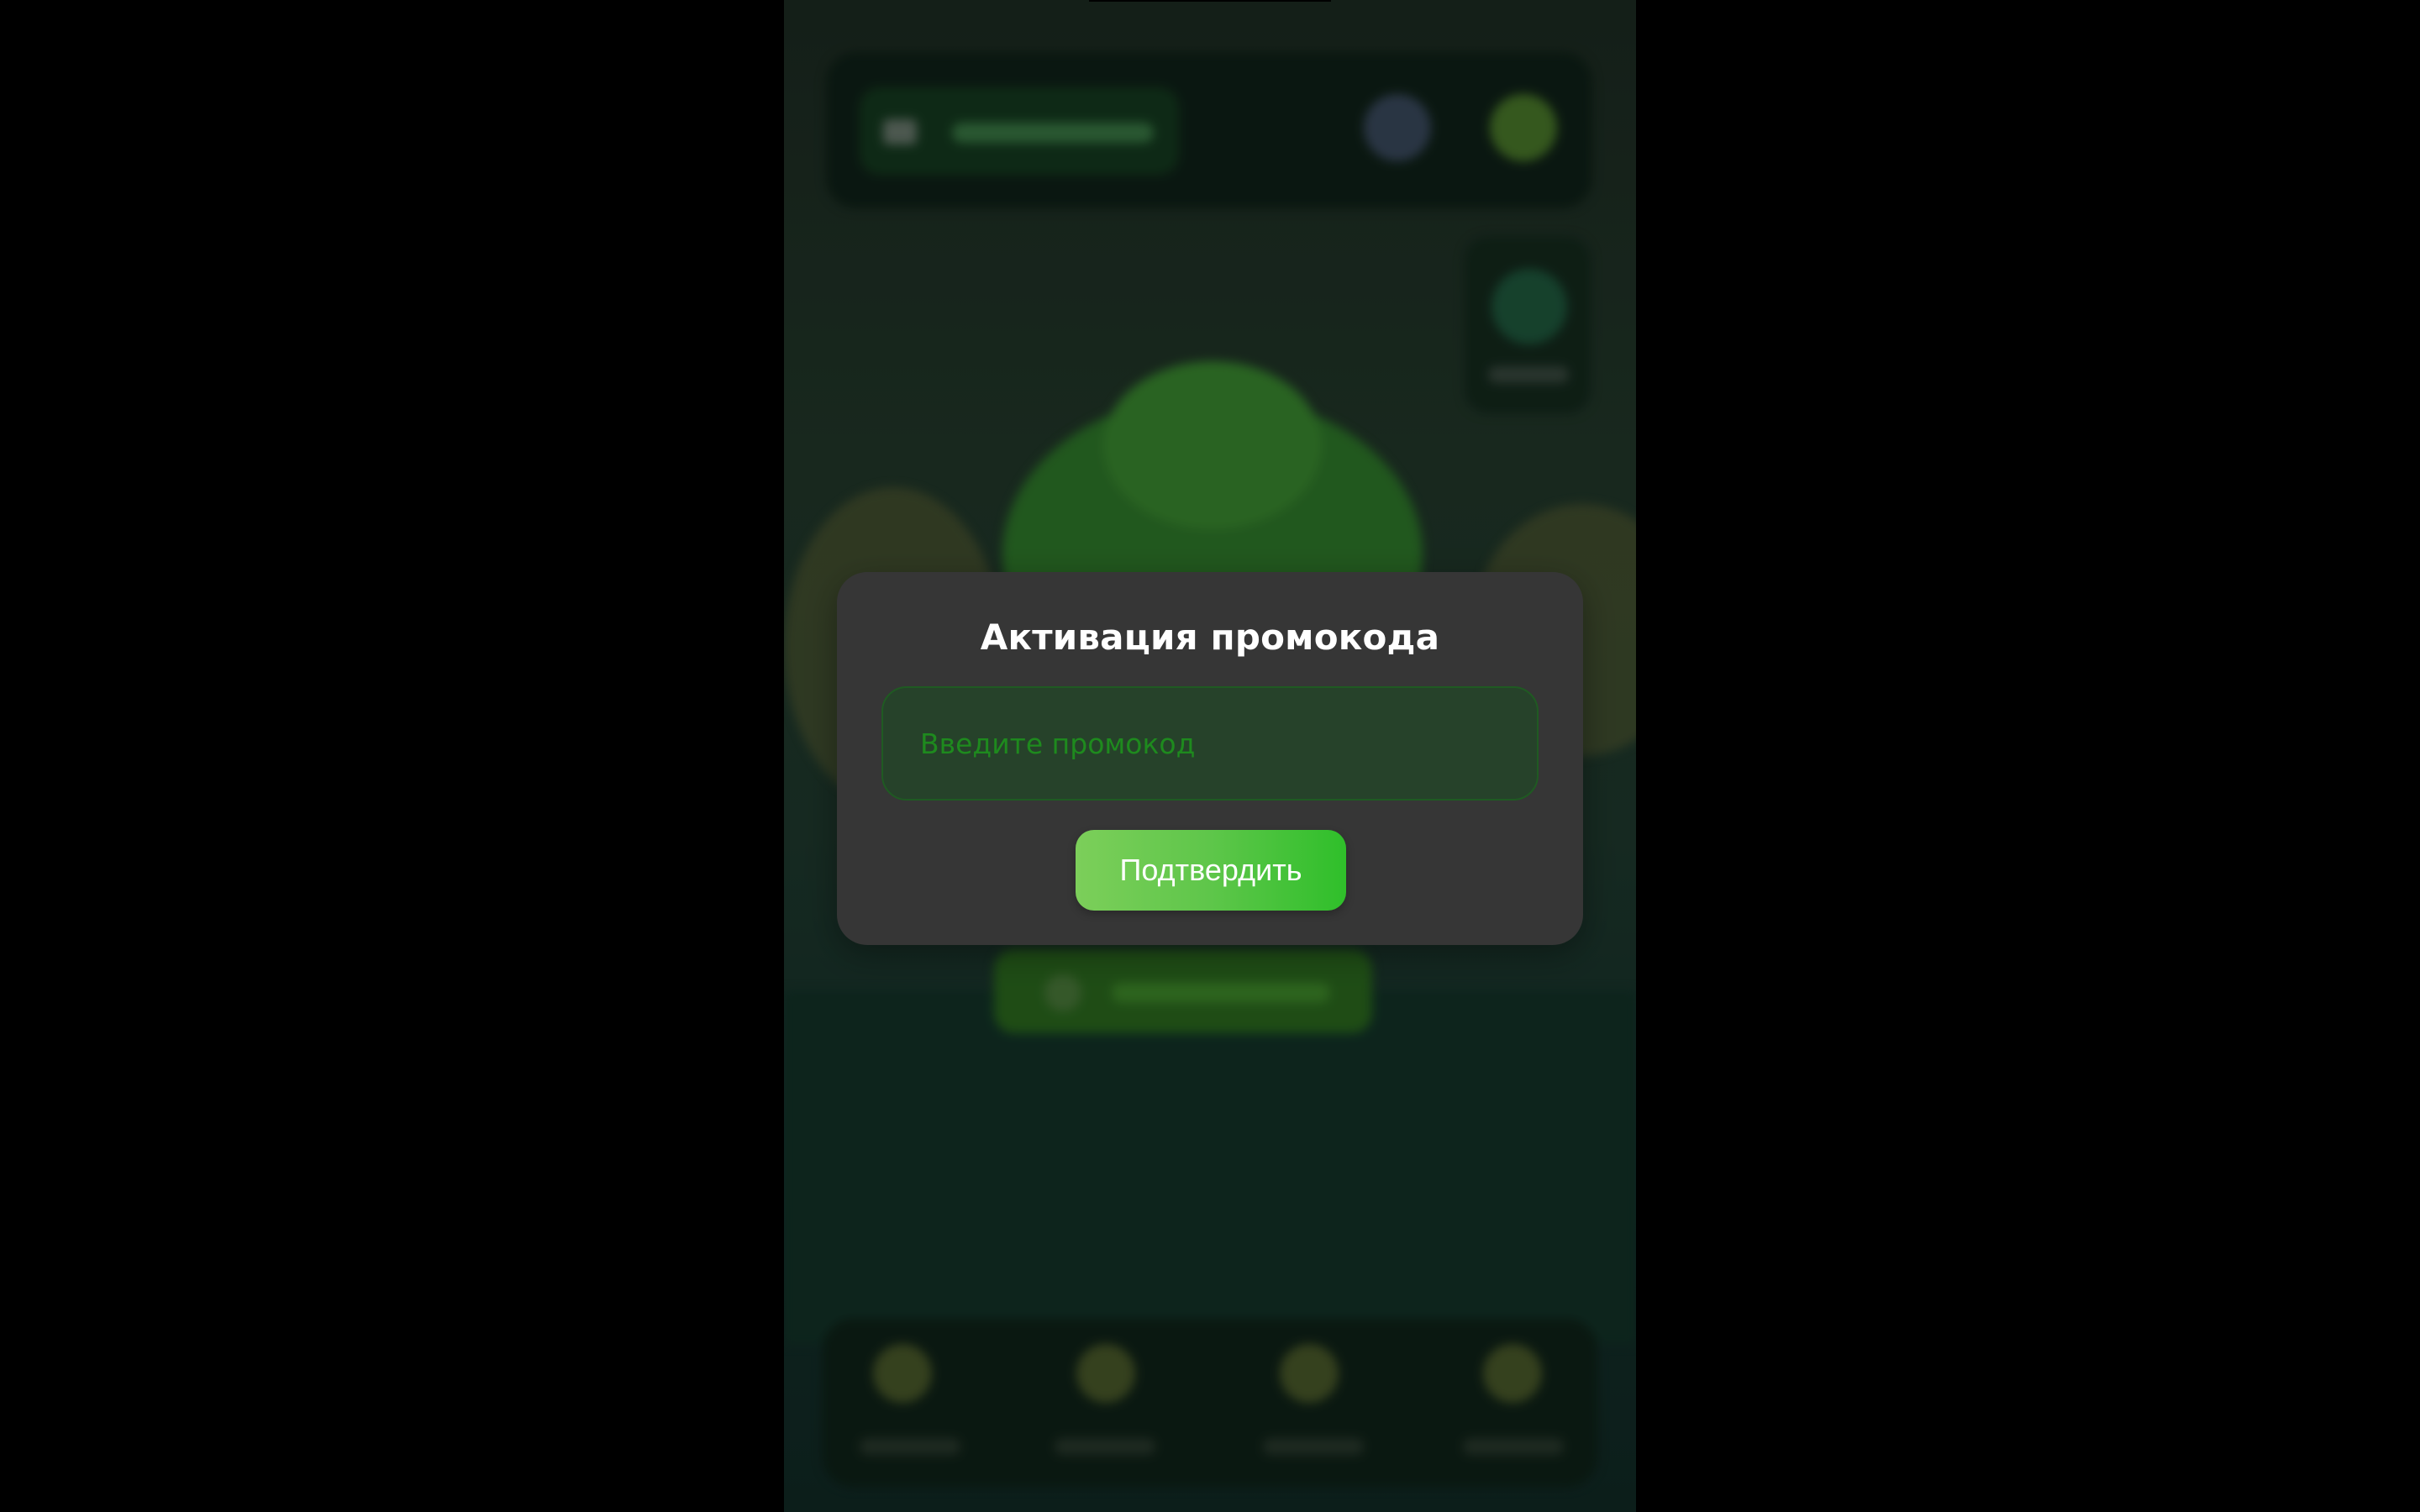 The width and height of the screenshot is (2420, 1512). I want to click on modal-title: Активация промокода, so click(1210, 637).